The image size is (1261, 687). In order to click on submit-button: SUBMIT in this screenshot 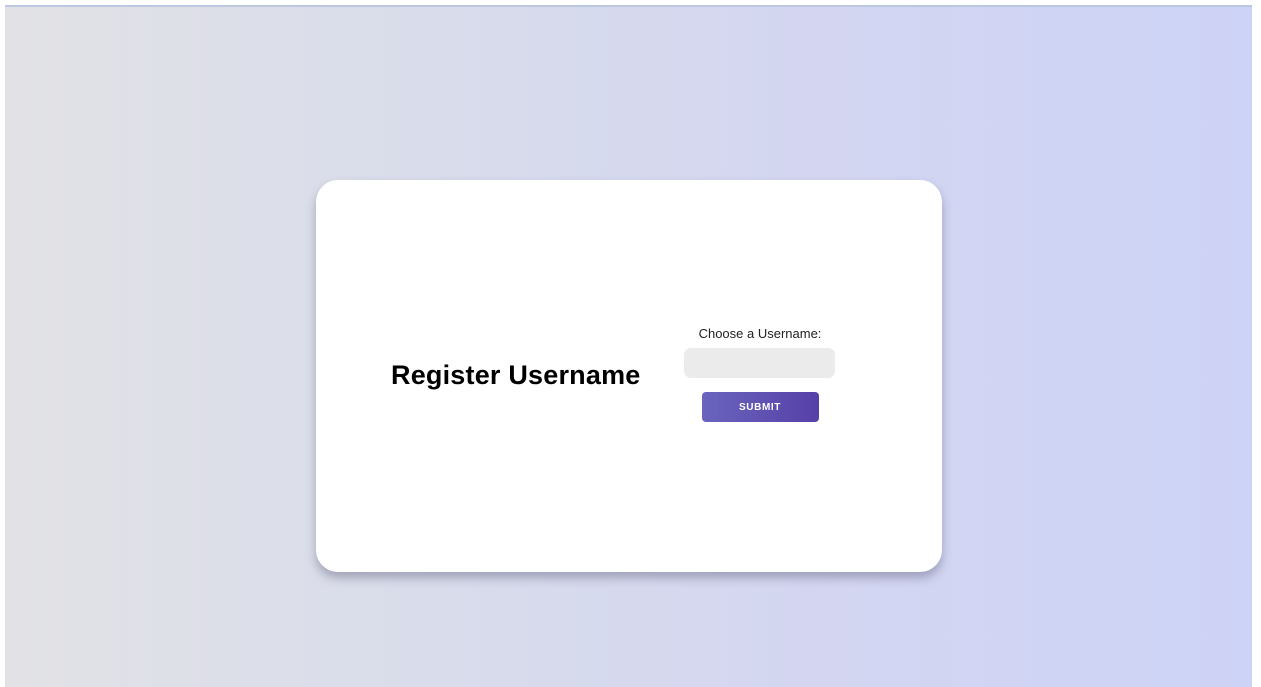, I will do `click(760, 407)`.